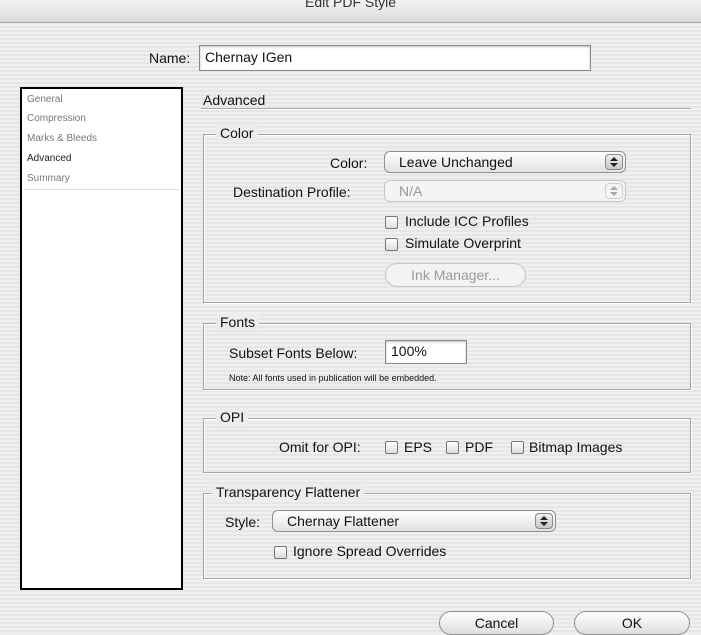 The height and width of the screenshot is (635, 701). What do you see at coordinates (48, 178) in the screenshot?
I see `sidebar-item-summary: Summary` at bounding box center [48, 178].